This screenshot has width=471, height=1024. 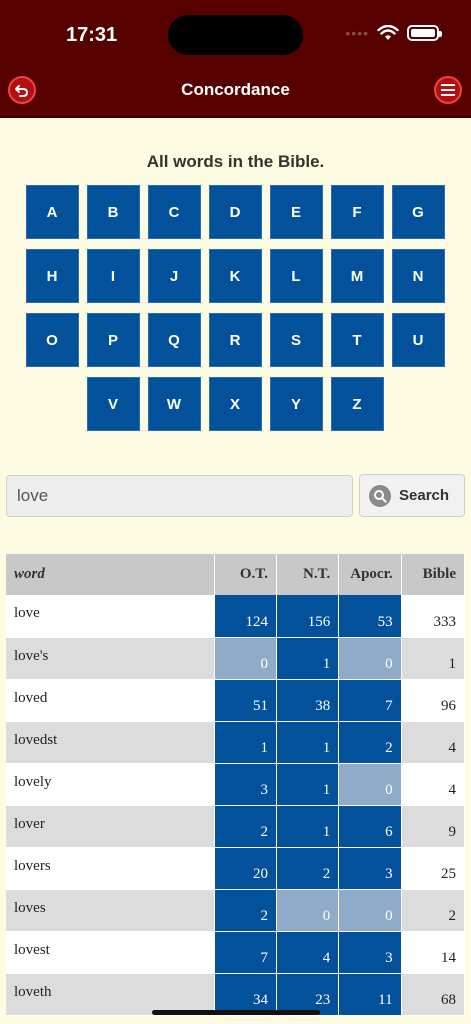 I want to click on nt-count-cell: 4, so click(x=308, y=952).